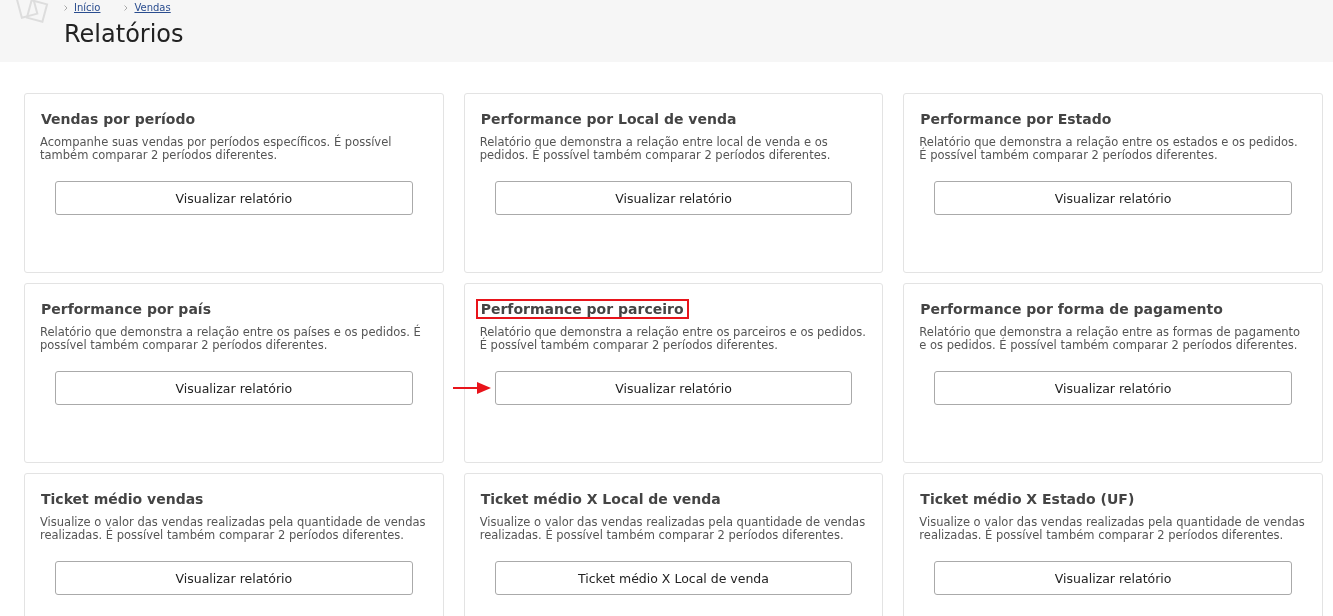 This screenshot has height=616, width=1333. I want to click on report-description: Relatório que demonstra a relação entre as formas de pagamento e os pedidos. É possível também comparar 2 períodos diferentes., so click(1110, 339).